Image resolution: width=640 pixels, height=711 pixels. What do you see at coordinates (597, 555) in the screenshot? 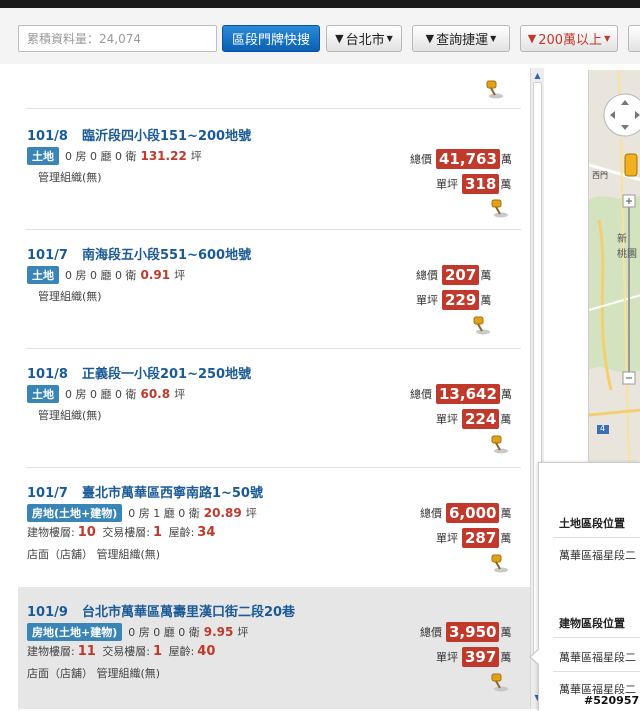
I see `land-location-value: 萬華區福星段二` at bounding box center [597, 555].